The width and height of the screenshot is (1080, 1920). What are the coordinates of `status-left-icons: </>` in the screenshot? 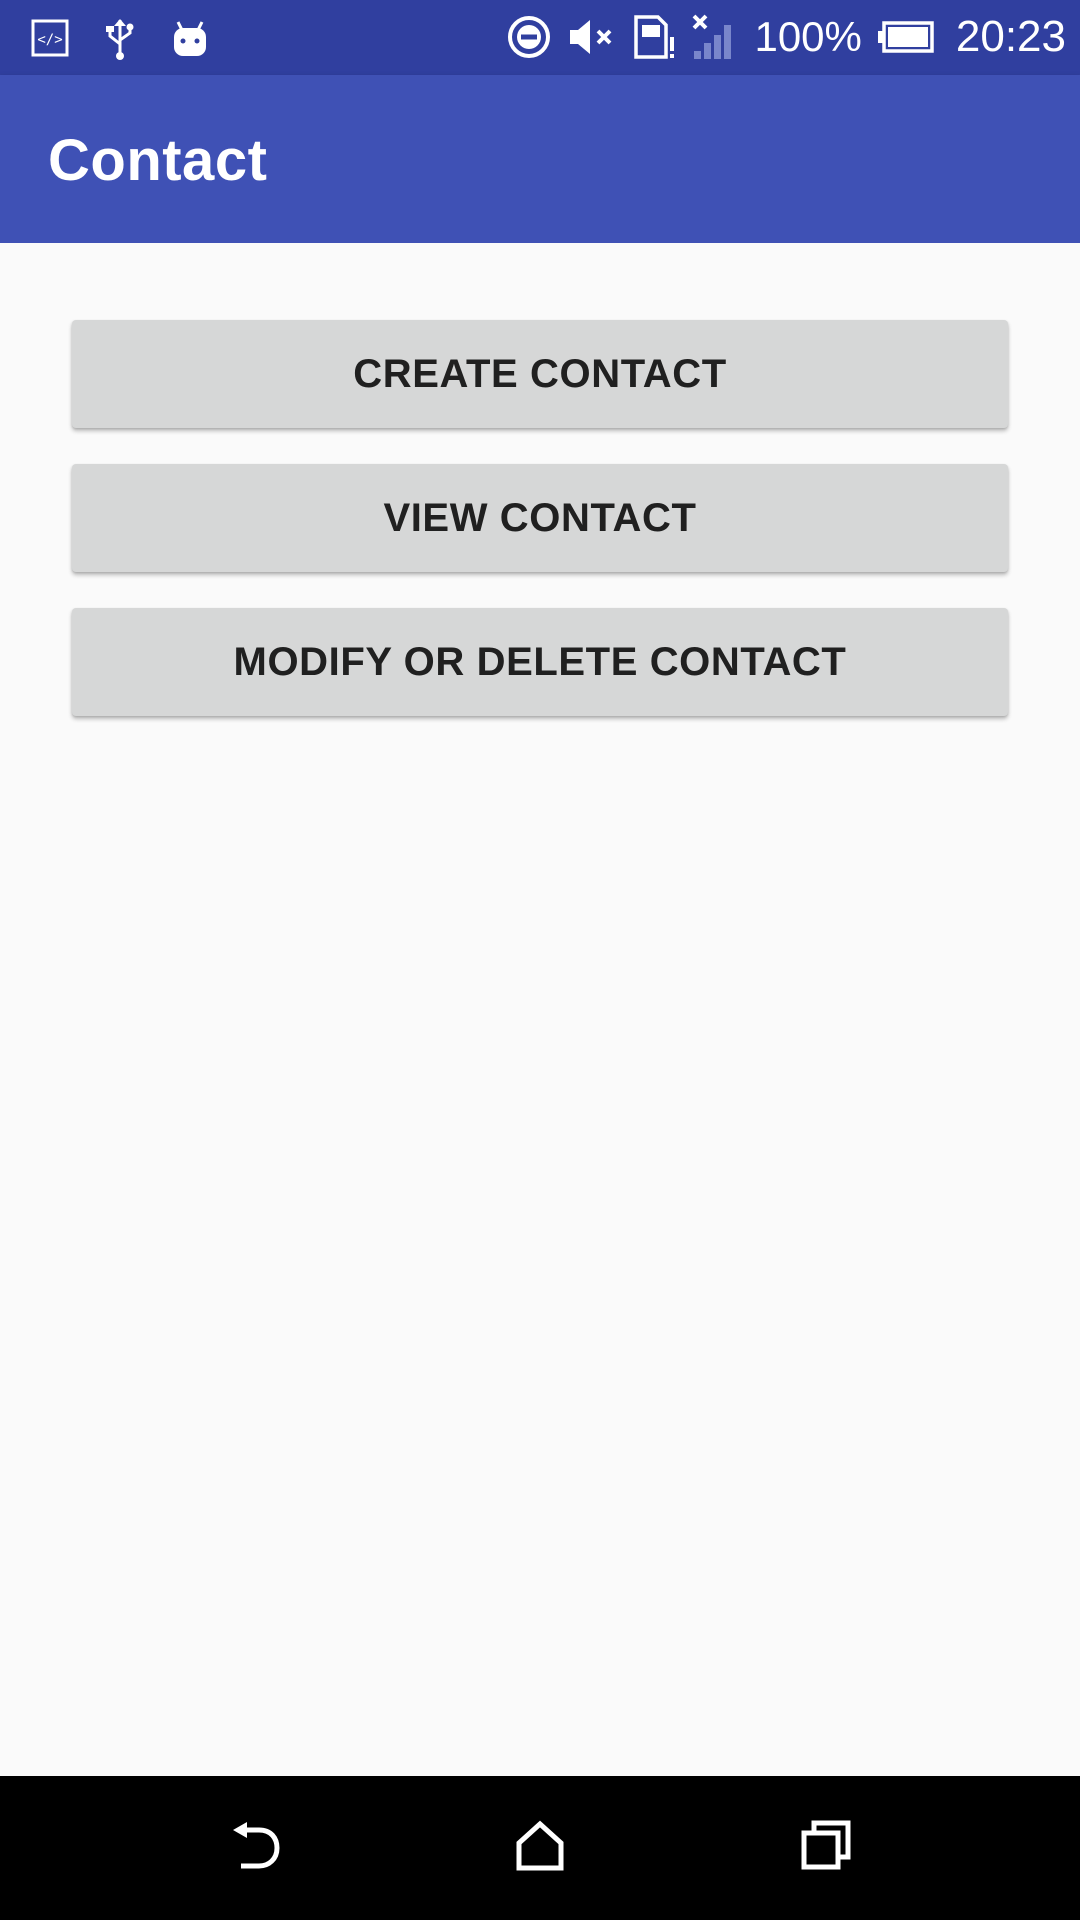 It's located at (120, 38).